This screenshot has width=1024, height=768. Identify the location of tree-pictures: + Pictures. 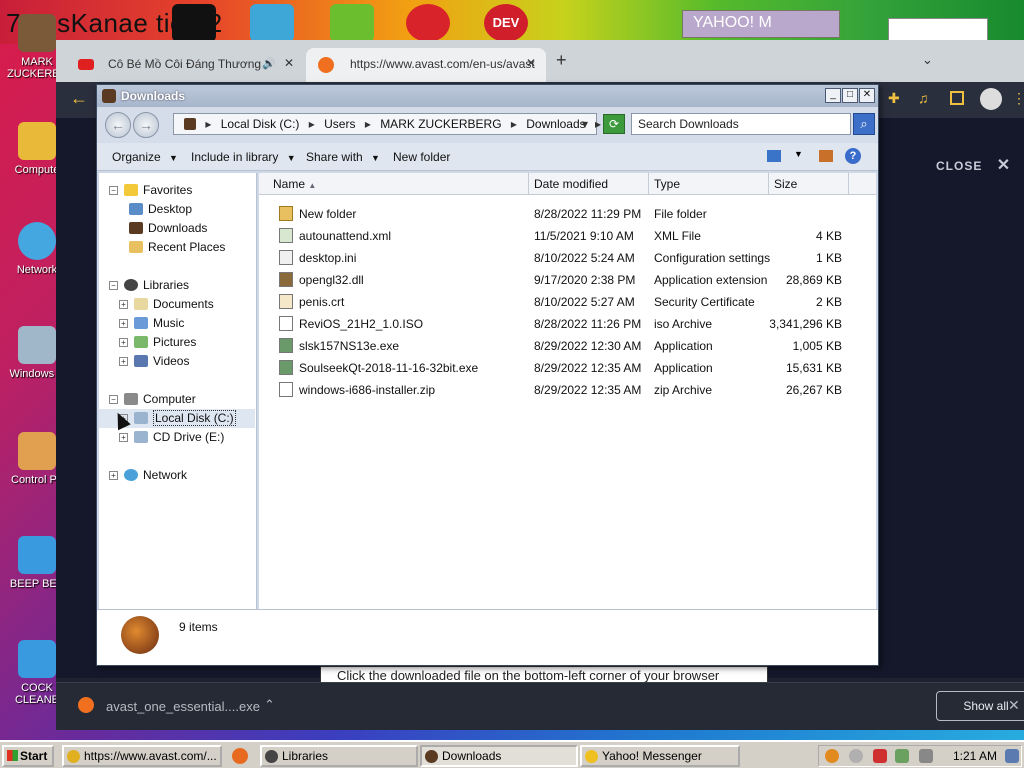
(157, 342).